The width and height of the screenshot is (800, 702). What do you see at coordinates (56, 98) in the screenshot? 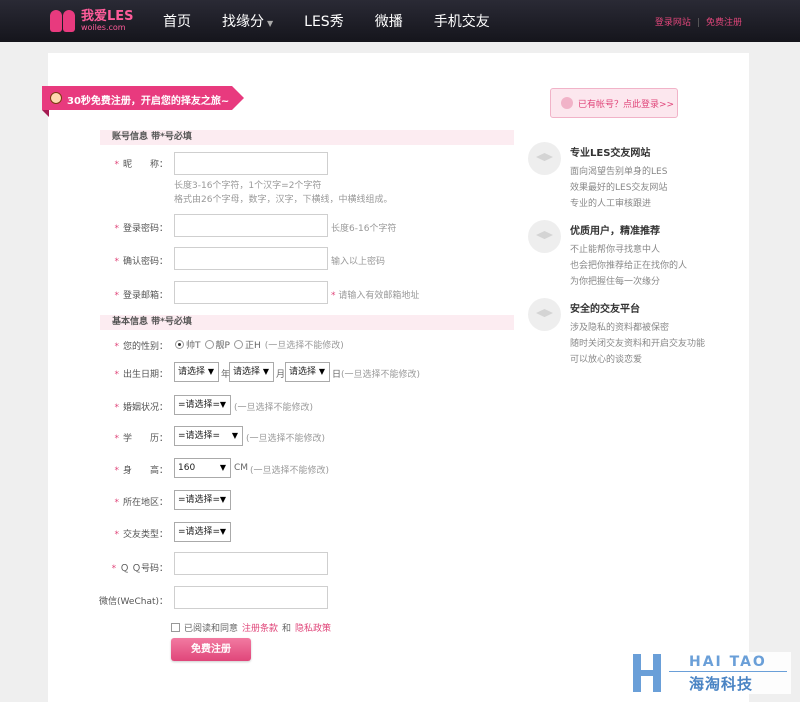
I see `avatar-icon` at bounding box center [56, 98].